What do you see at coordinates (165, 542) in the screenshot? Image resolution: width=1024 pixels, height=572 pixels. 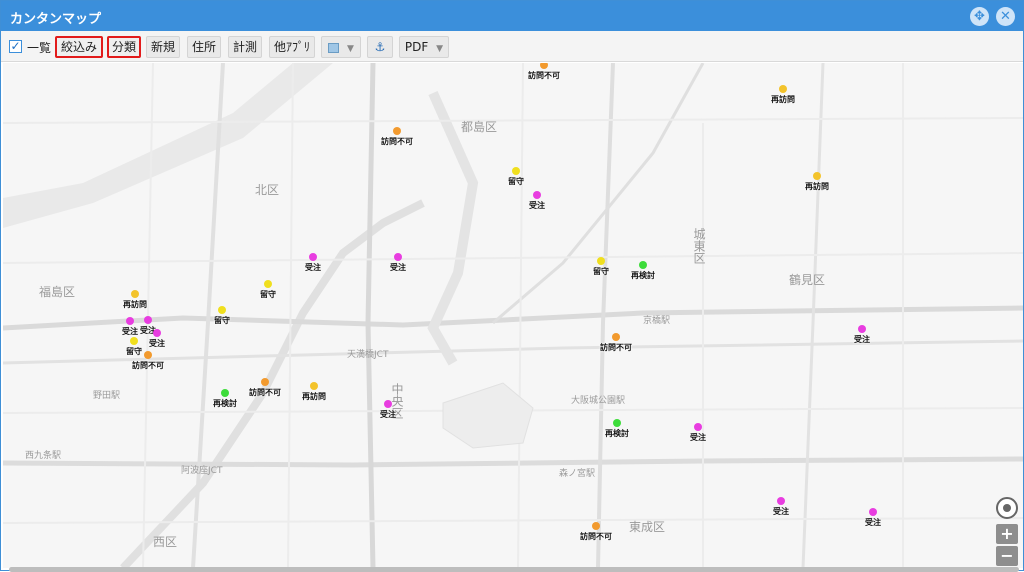 I see `map-label: 西区` at bounding box center [165, 542].